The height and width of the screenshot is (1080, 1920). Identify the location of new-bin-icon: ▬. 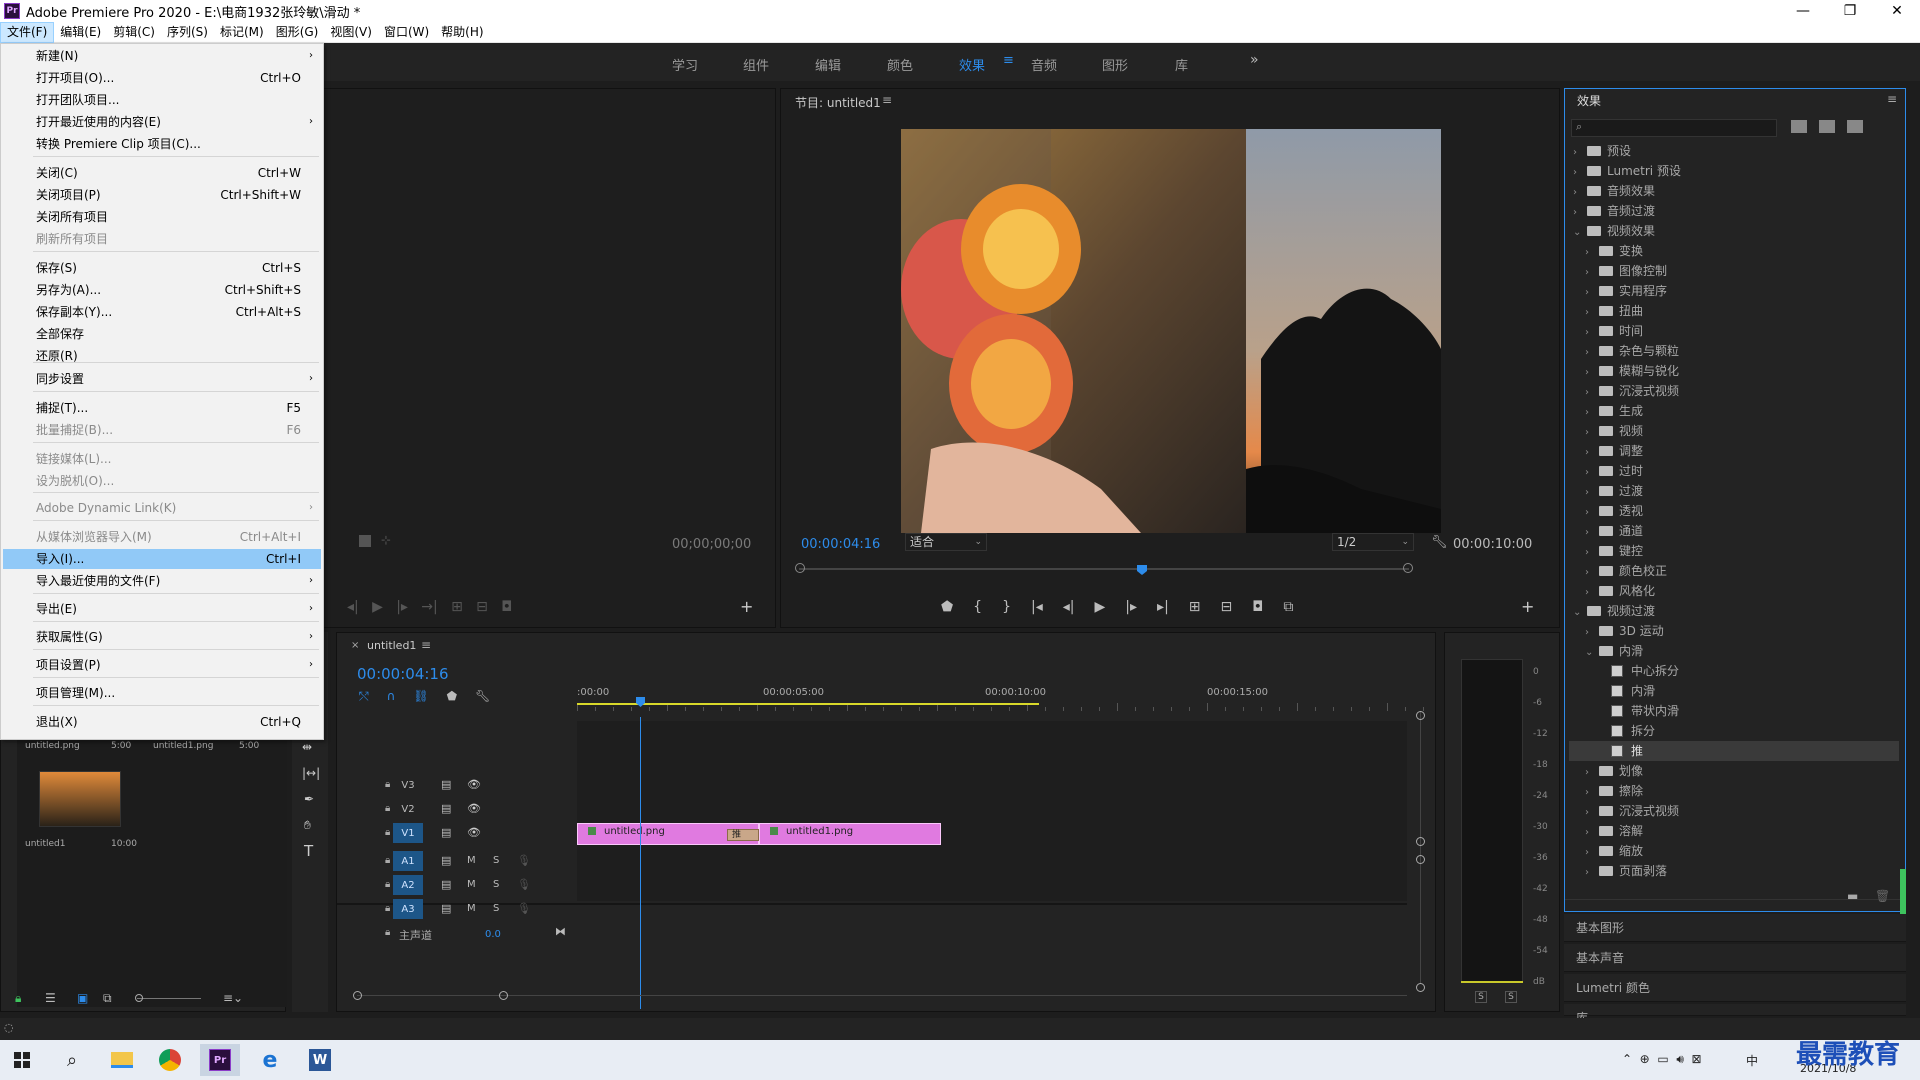
(1852, 896).